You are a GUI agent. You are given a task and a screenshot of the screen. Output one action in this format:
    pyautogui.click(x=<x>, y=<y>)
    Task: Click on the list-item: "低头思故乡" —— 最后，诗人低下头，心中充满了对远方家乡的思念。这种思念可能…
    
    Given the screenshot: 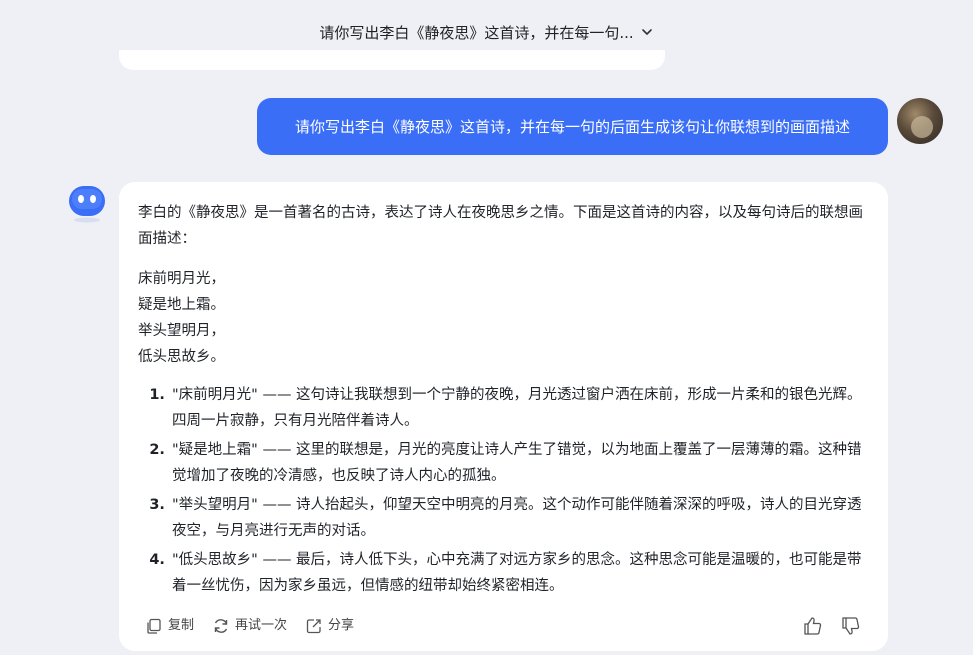 What is the action you would take?
    pyautogui.click(x=518, y=573)
    